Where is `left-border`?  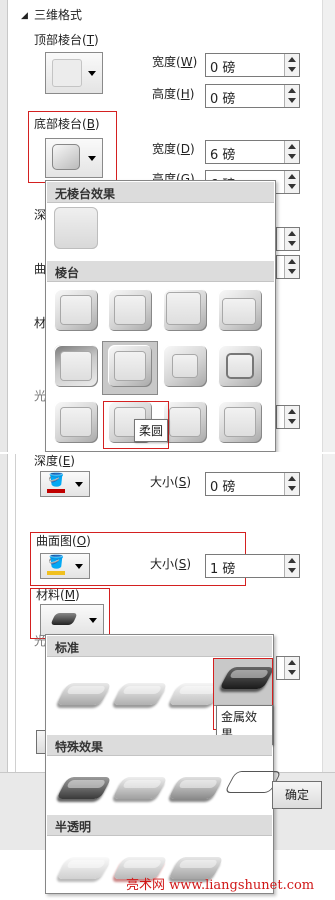
left-border is located at coordinates (4, 226).